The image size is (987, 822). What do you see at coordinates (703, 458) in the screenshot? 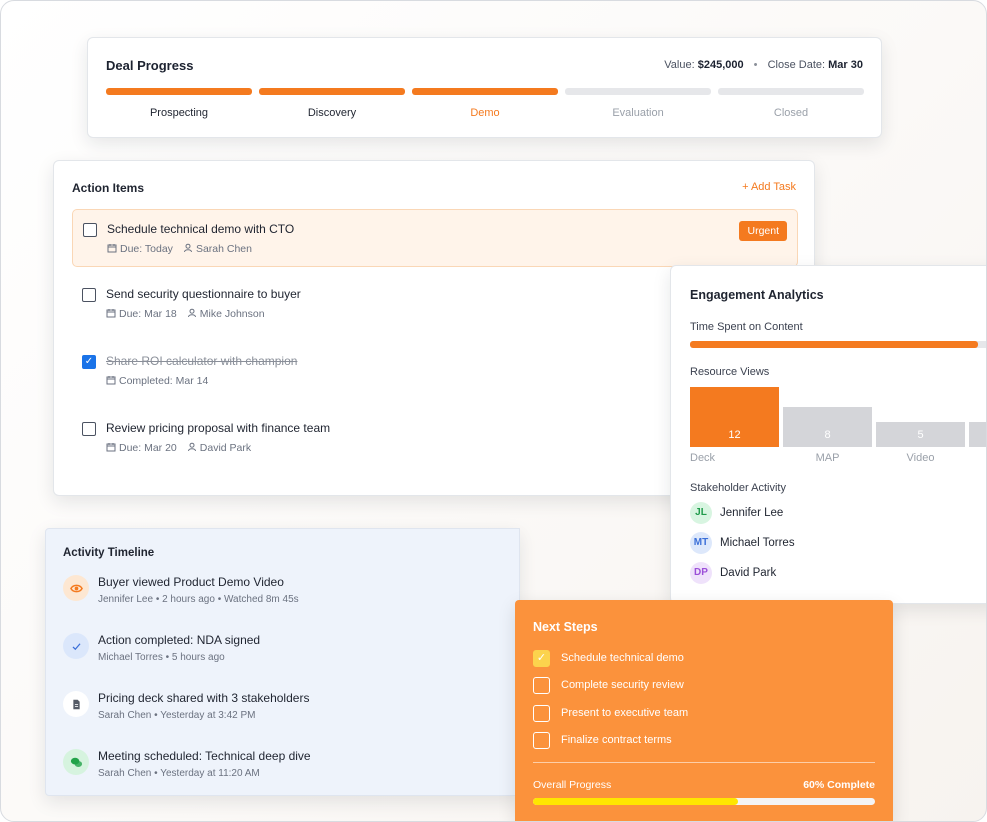
I see `resource-view-label: Deck` at bounding box center [703, 458].